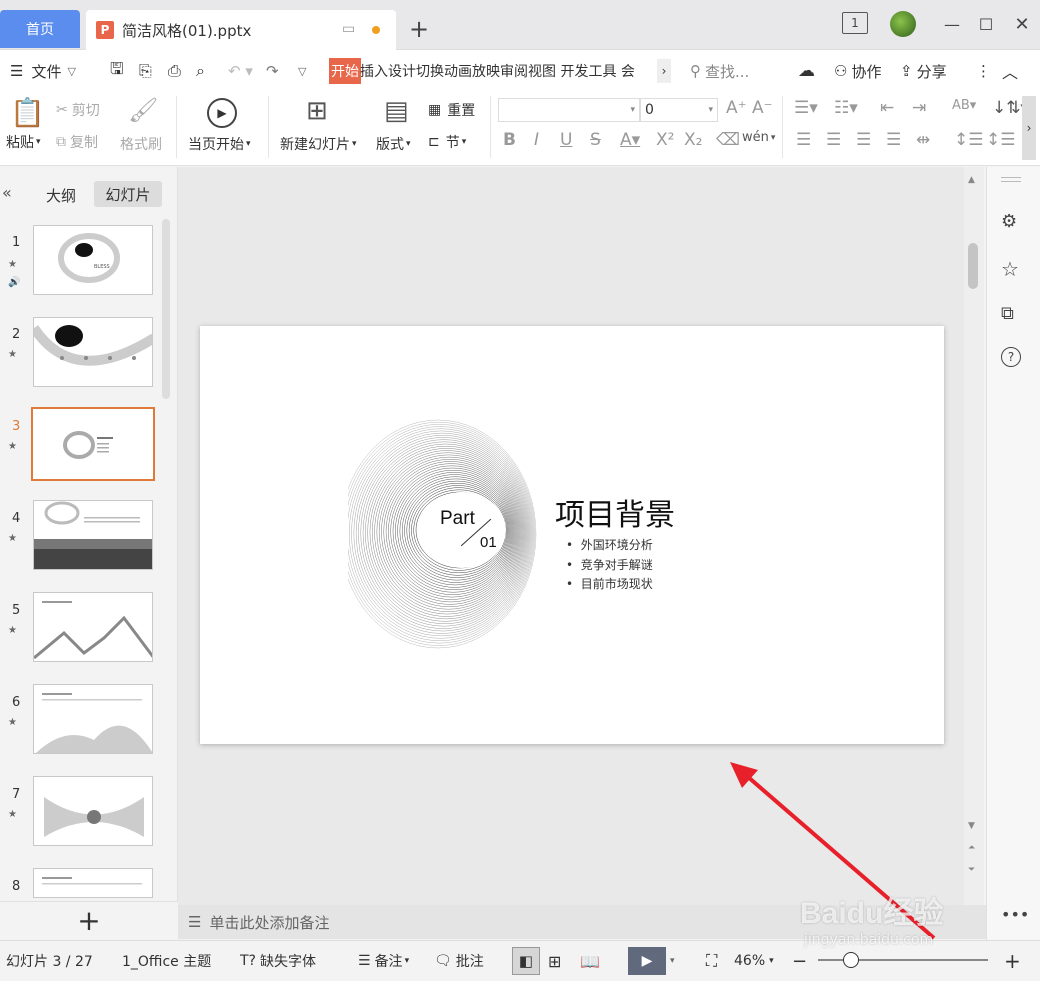  I want to click on missing-font-button: T? 缺失字体, so click(278, 961).